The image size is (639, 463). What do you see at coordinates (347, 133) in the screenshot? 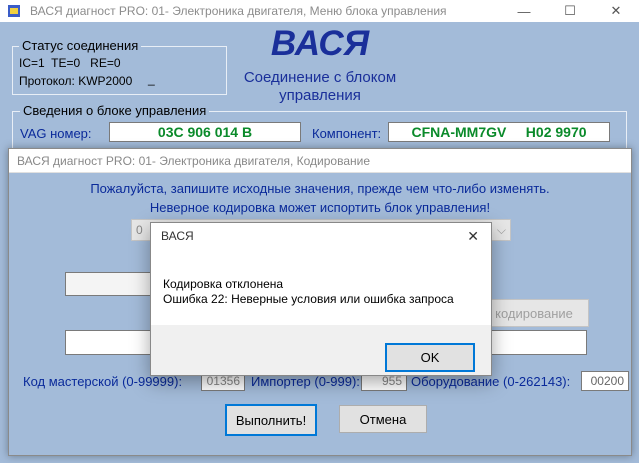
I see `component-label: Компонент:` at bounding box center [347, 133].